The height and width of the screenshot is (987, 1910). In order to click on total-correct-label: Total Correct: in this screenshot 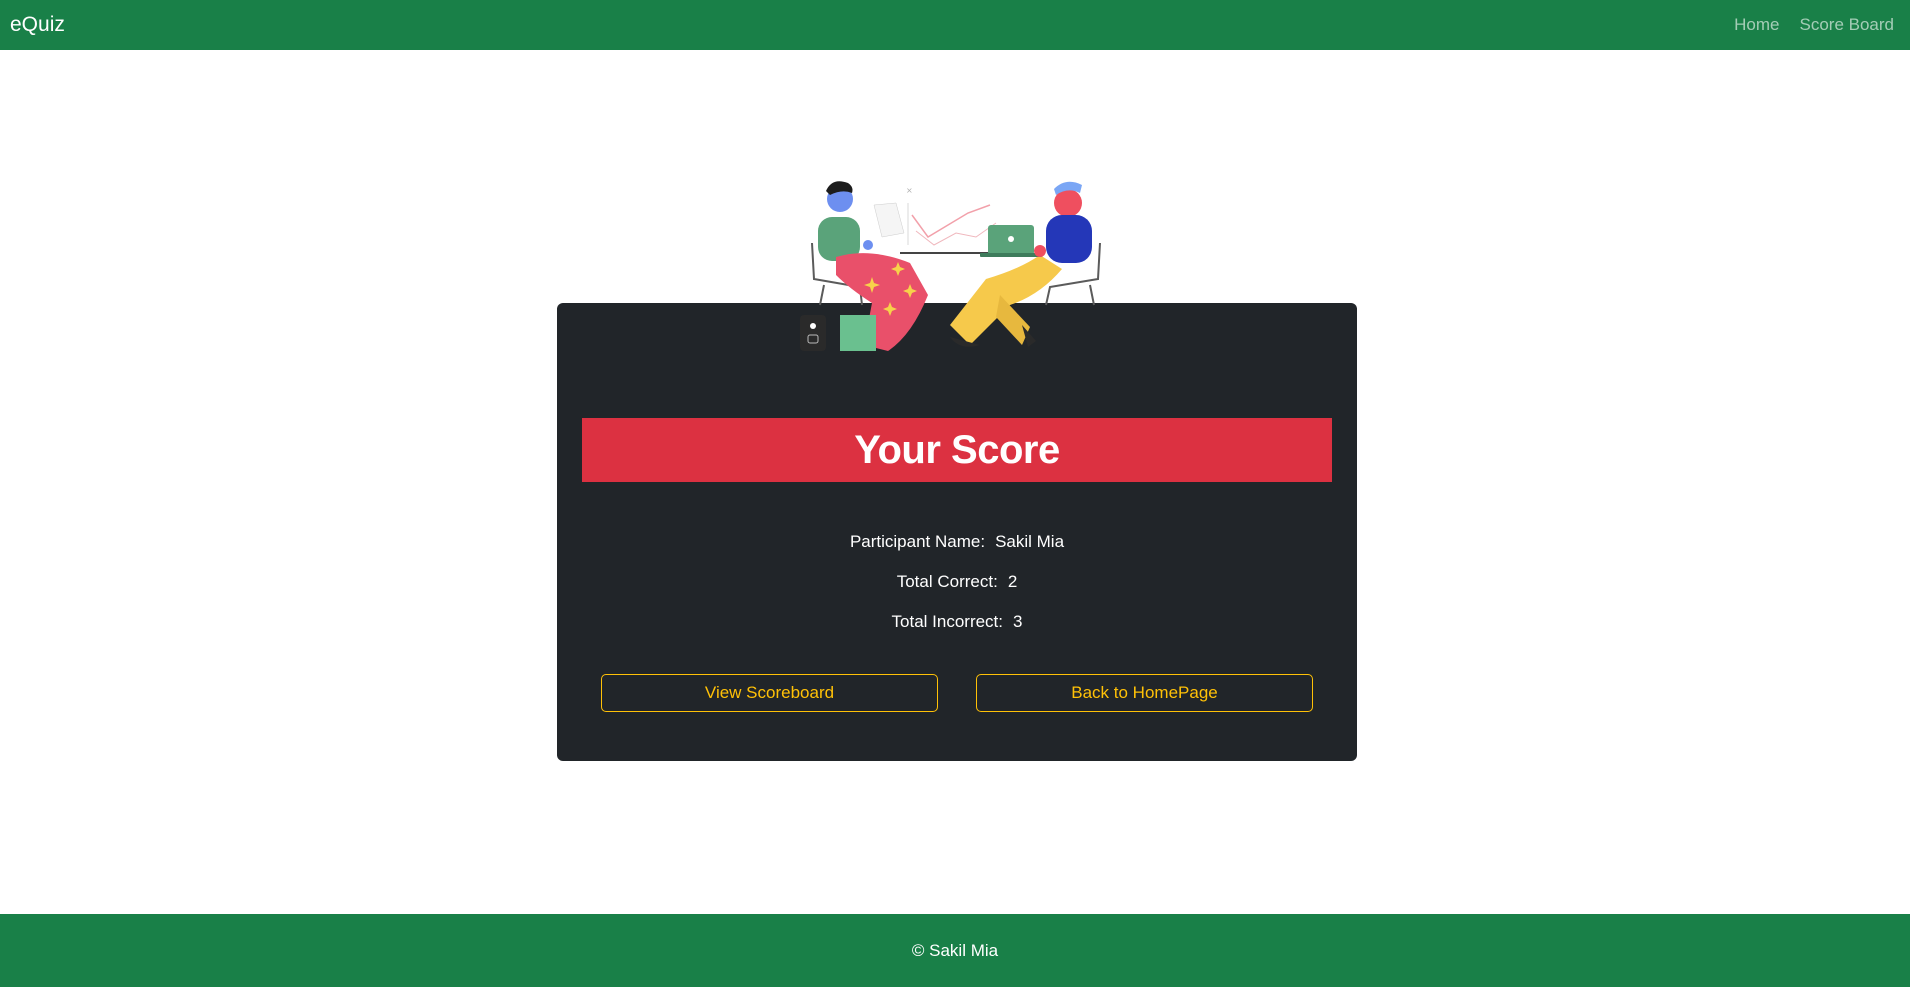, I will do `click(947, 581)`.